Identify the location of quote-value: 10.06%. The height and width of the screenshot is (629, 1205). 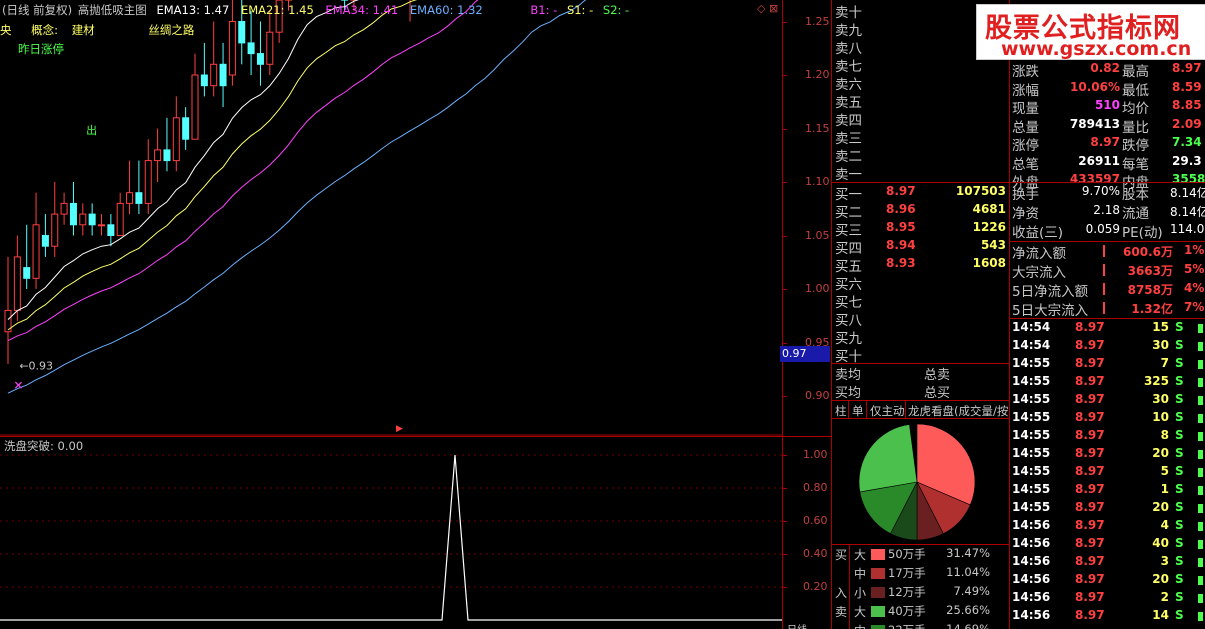
(1095, 86).